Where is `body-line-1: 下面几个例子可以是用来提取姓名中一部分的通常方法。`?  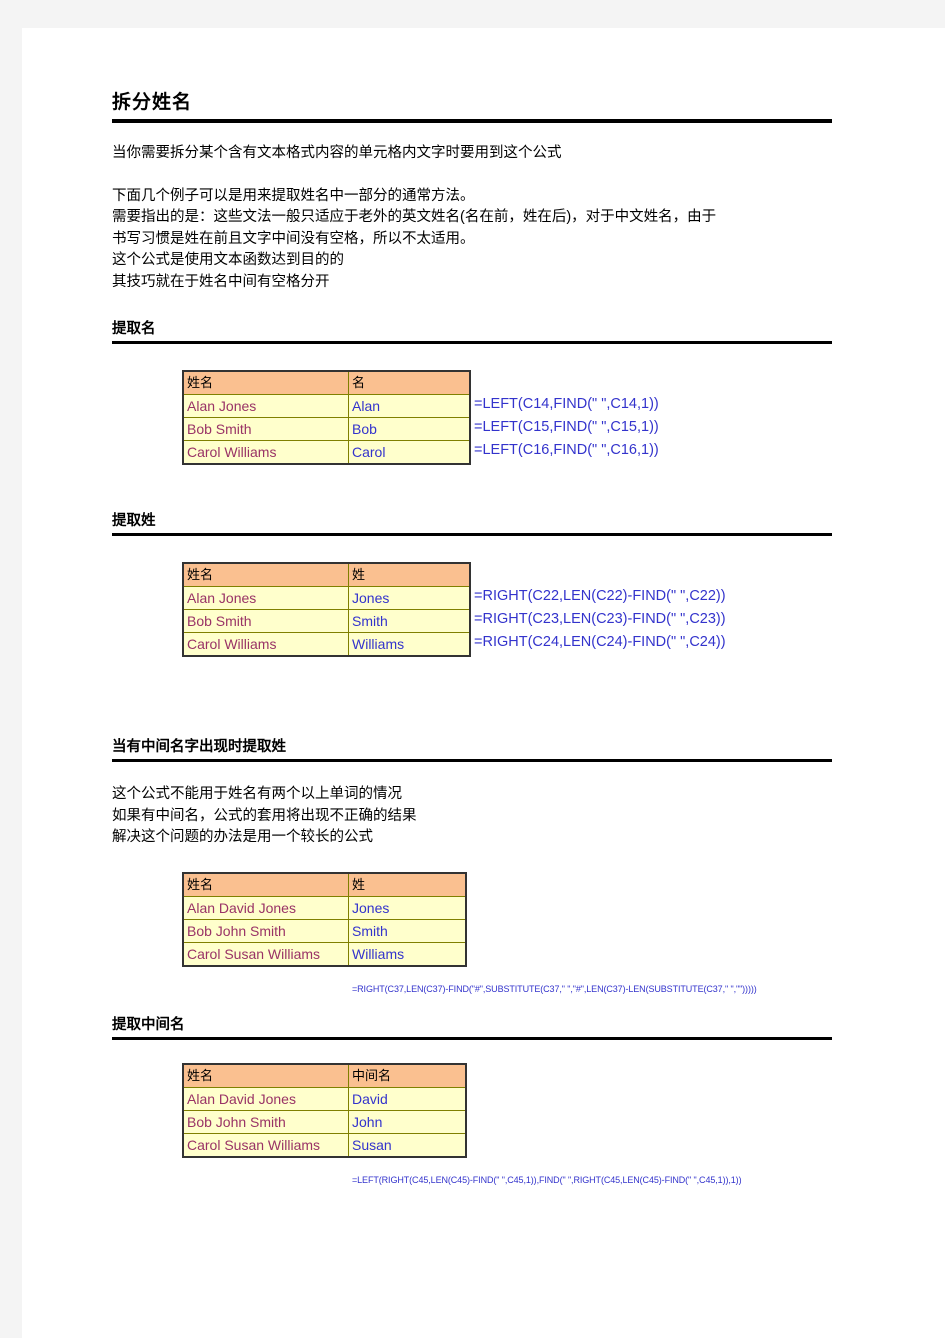 body-line-1: 下面几个例子可以是用来提取姓名中一部分的通常方法。 is located at coordinates (293, 195).